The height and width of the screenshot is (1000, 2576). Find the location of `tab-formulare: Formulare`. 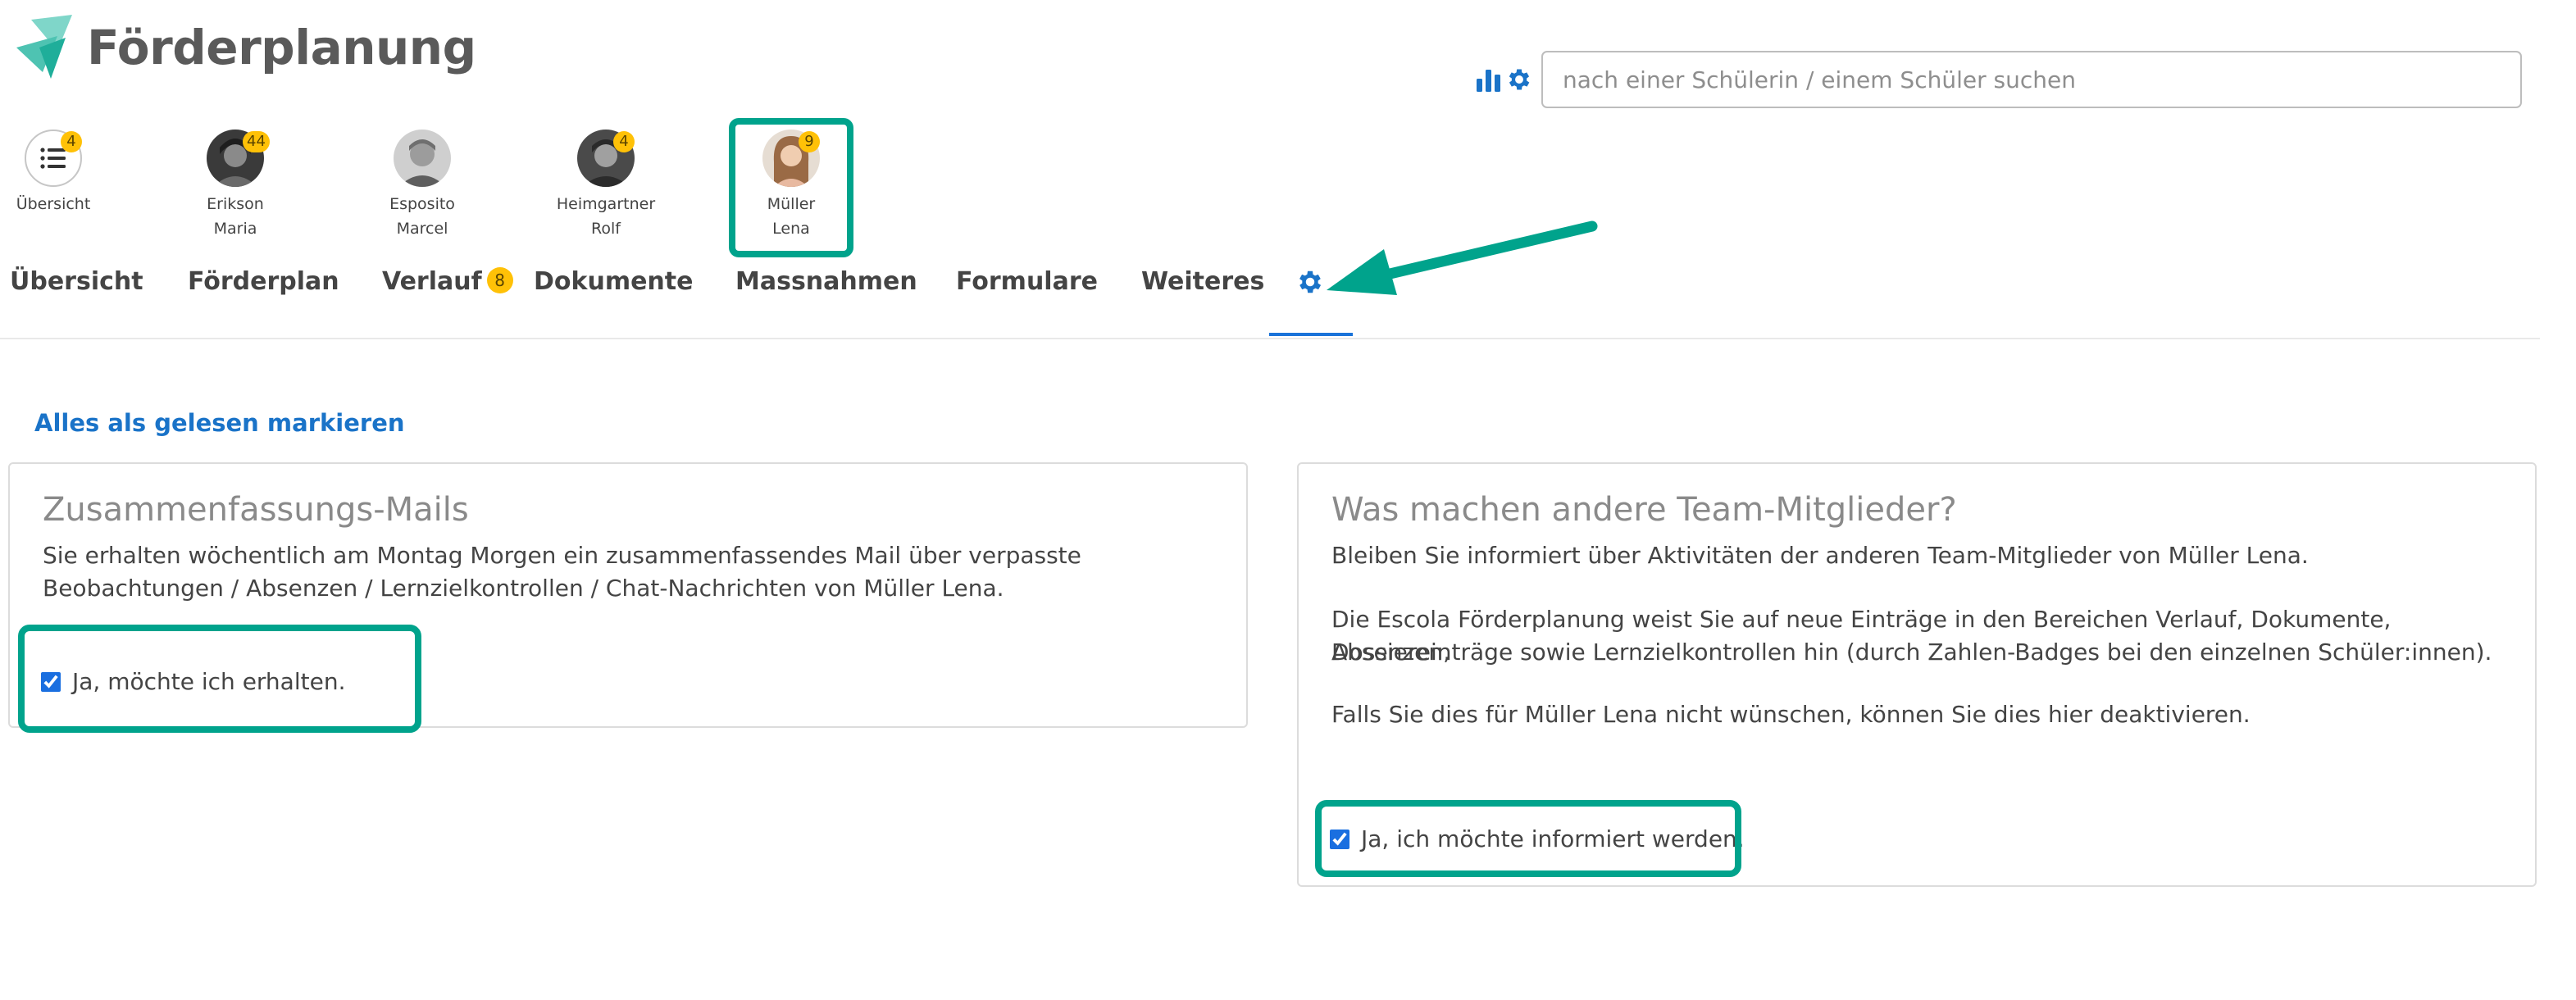

tab-formulare: Formulare is located at coordinates (1027, 282).